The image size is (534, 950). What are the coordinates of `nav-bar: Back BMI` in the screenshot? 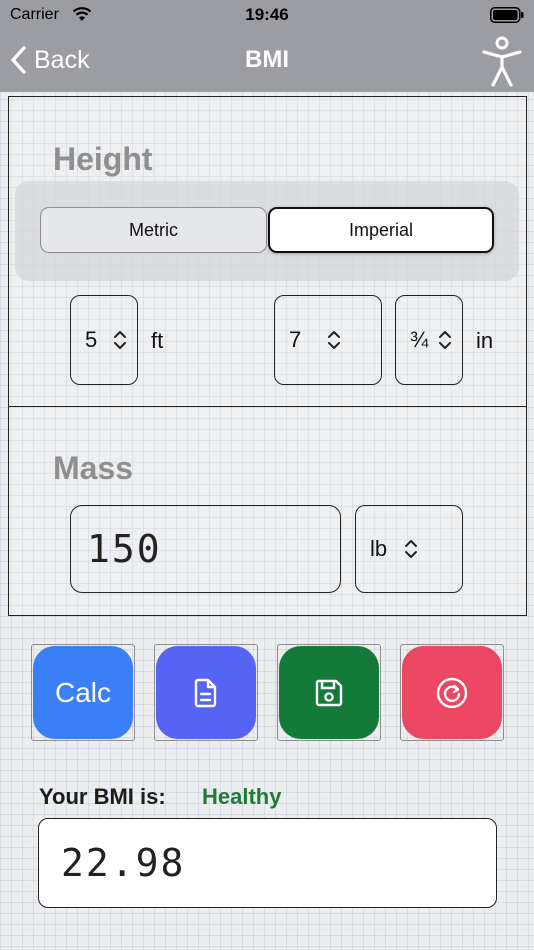 It's located at (267, 61).